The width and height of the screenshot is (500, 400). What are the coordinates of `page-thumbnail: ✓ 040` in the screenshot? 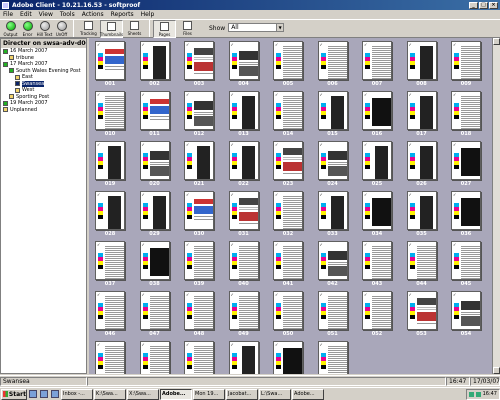 It's located at (244, 263).